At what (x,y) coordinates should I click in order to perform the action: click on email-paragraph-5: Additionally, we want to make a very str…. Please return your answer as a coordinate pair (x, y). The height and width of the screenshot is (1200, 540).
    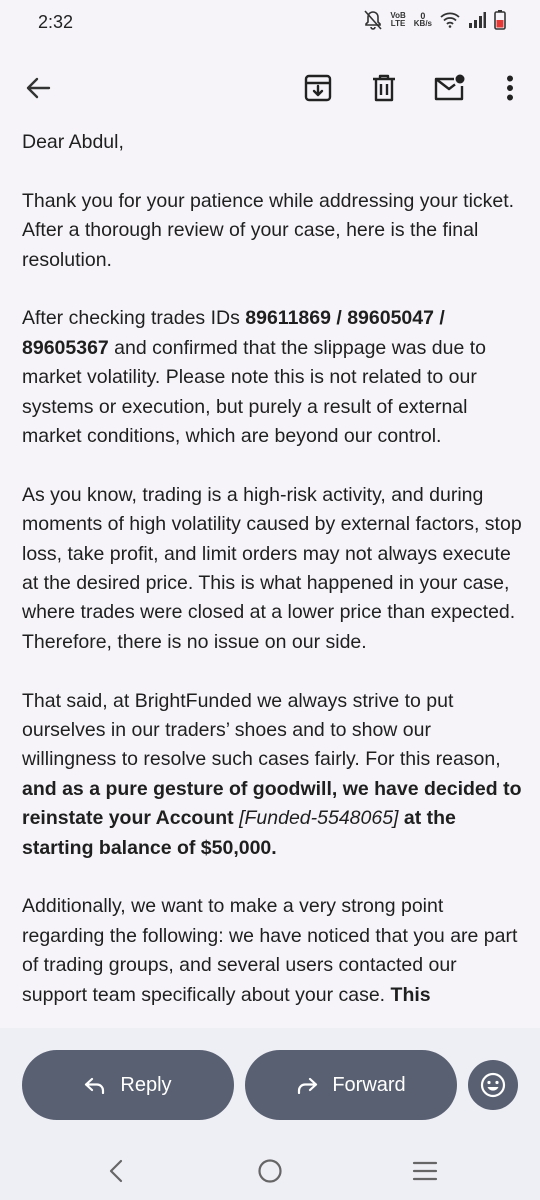
    Looking at the image, I should click on (272, 951).